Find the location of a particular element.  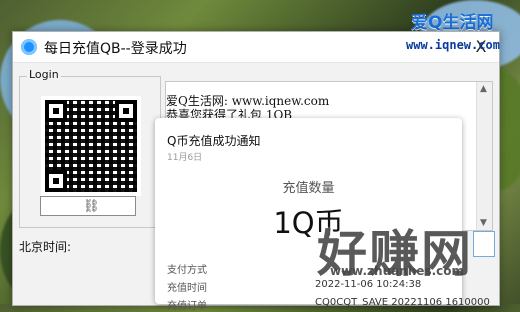

watermark-site: www.zhuanhes.com is located at coordinates (397, 271).